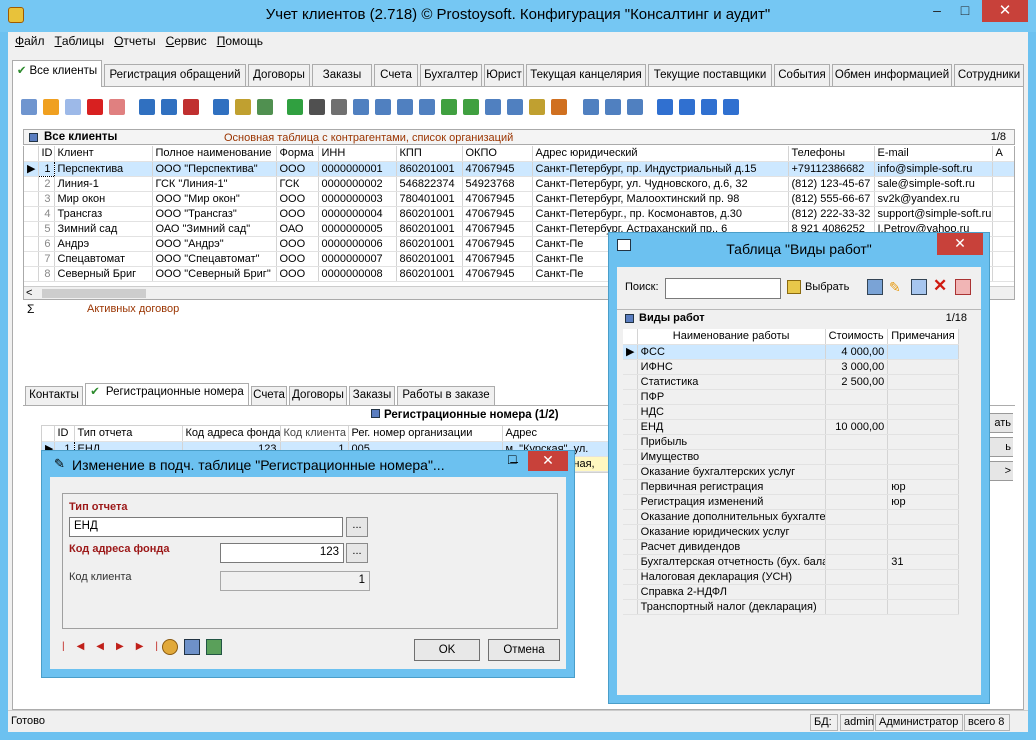 This screenshot has height=740, width=1036. I want to click on nav-buttons: |◀◀▶▶|, so click(116, 646).